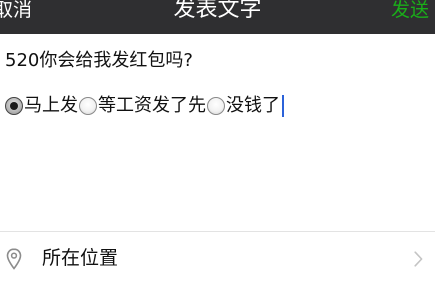 Image resolution: width=435 pixels, height=288 pixels. What do you see at coordinates (14, 259) in the screenshot?
I see `location-pin-icon` at bounding box center [14, 259].